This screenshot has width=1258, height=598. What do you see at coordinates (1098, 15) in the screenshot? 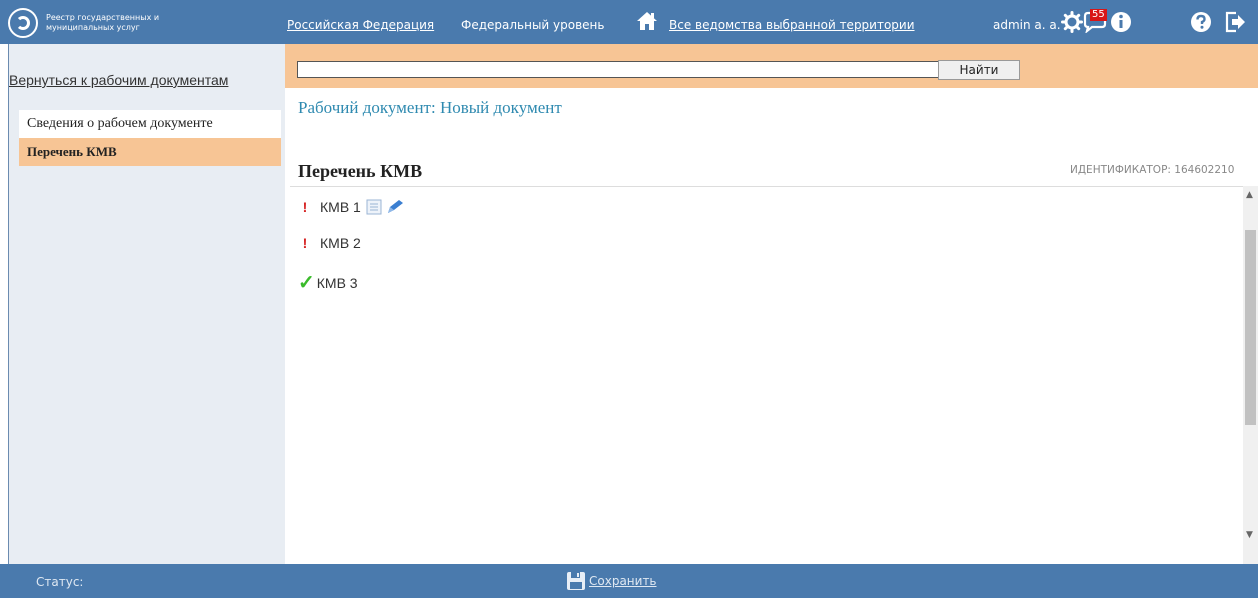
I see `notifications-badge: 55` at bounding box center [1098, 15].